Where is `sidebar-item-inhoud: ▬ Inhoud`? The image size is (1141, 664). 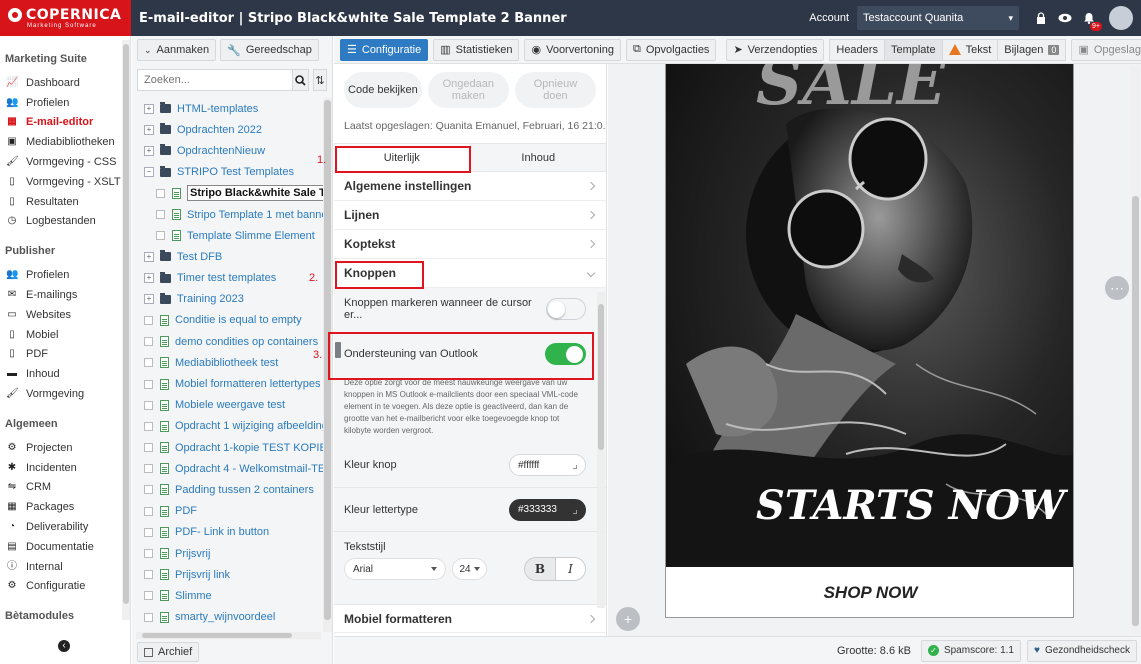
sidebar-item-inhoud: ▬ Inhoud is located at coordinates (65, 374).